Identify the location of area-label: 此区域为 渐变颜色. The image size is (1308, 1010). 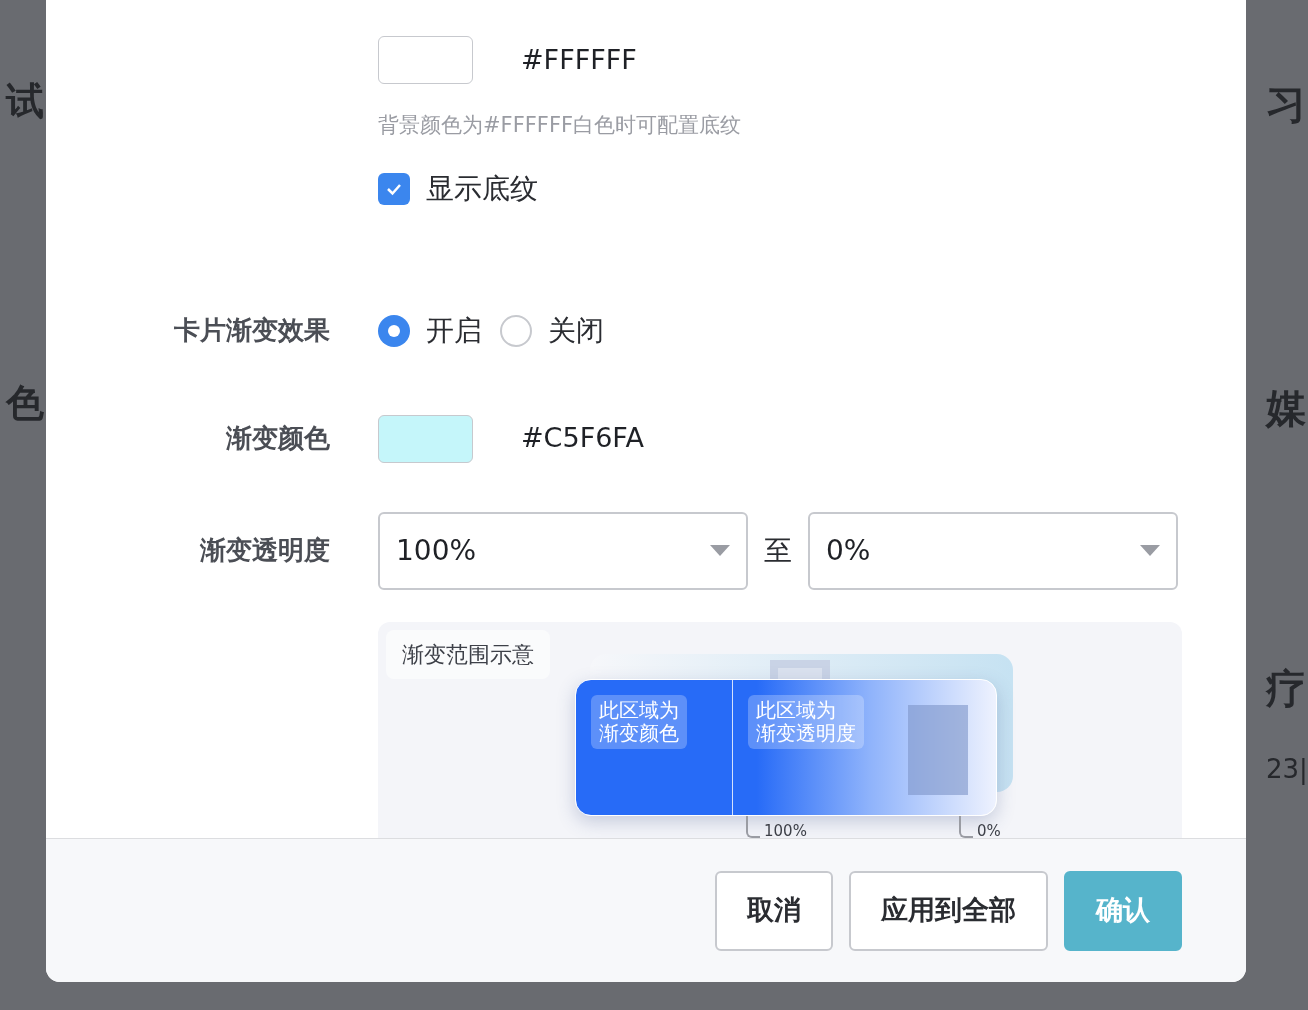
(639, 721).